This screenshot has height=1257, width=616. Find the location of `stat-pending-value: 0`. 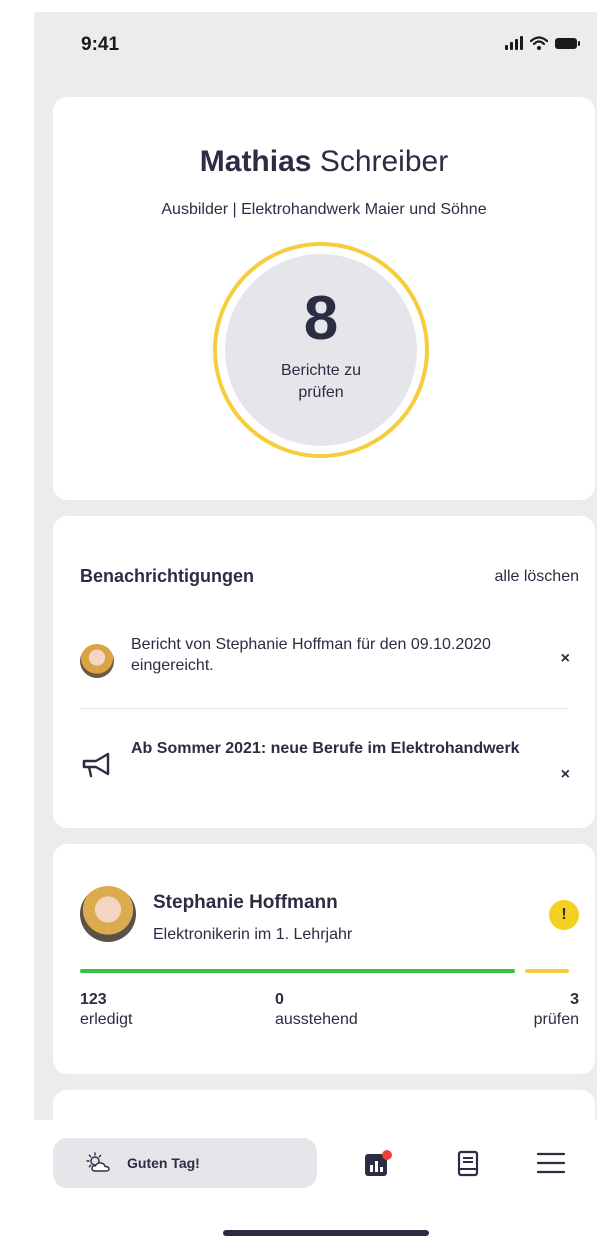

stat-pending-value: 0 is located at coordinates (279, 999).